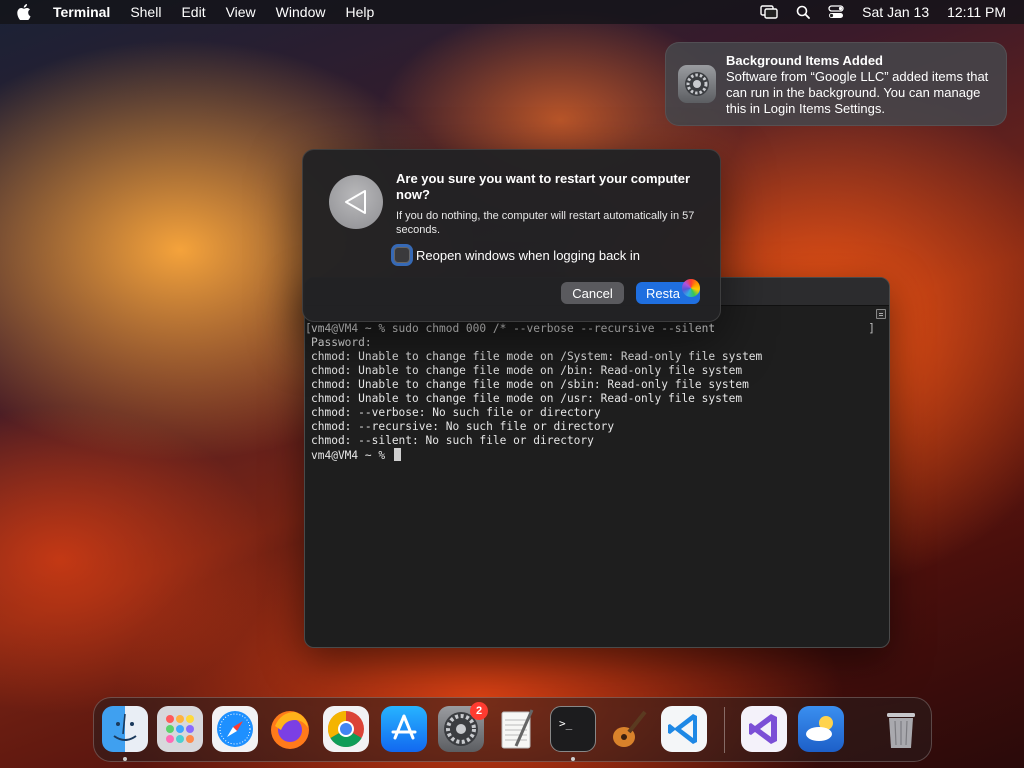  I want to click on dock-separator, so click(724, 730).